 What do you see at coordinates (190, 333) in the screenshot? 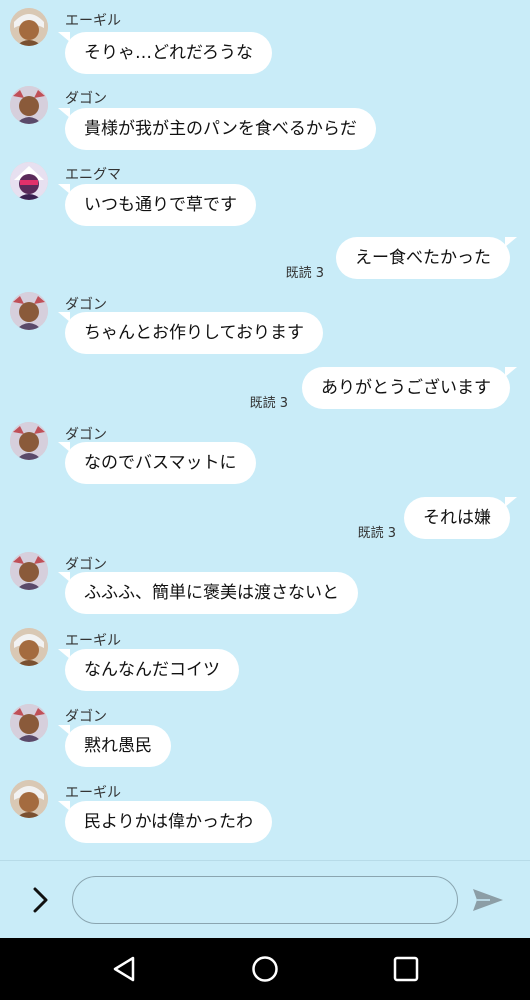
I see `message-bubble: ちゃんとお作りしております` at bounding box center [190, 333].